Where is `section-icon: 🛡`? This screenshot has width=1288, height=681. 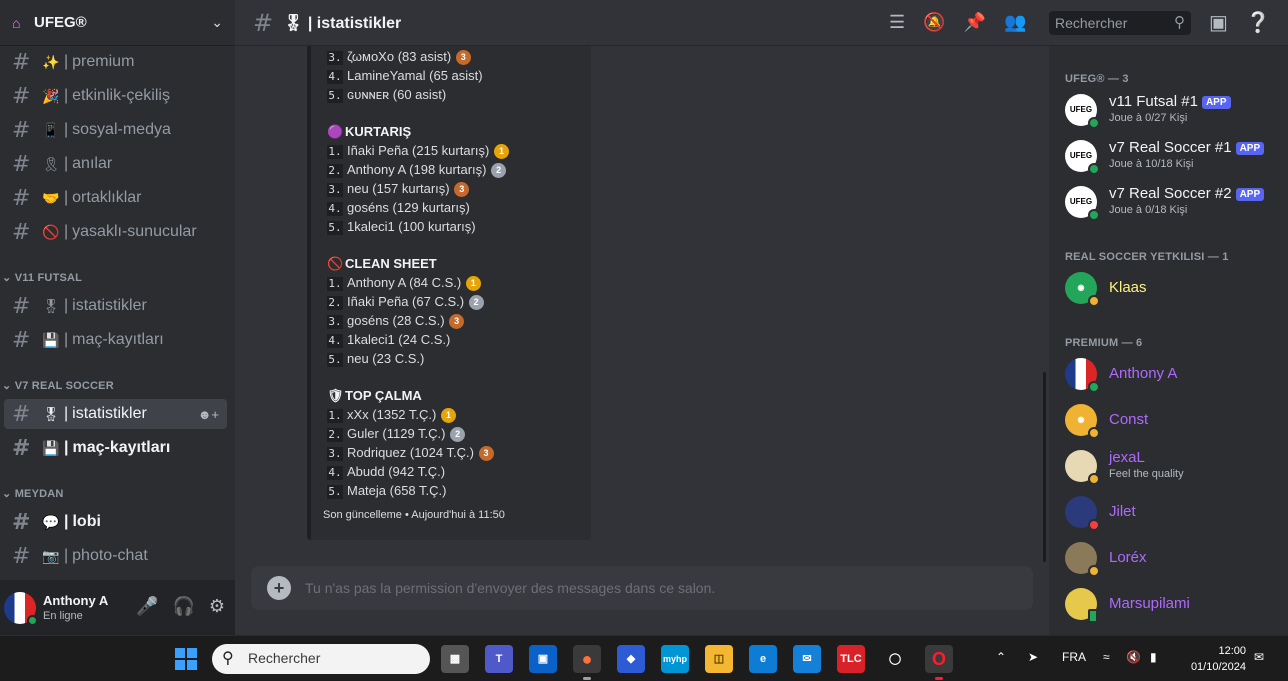 section-icon: 🛡 is located at coordinates (335, 395).